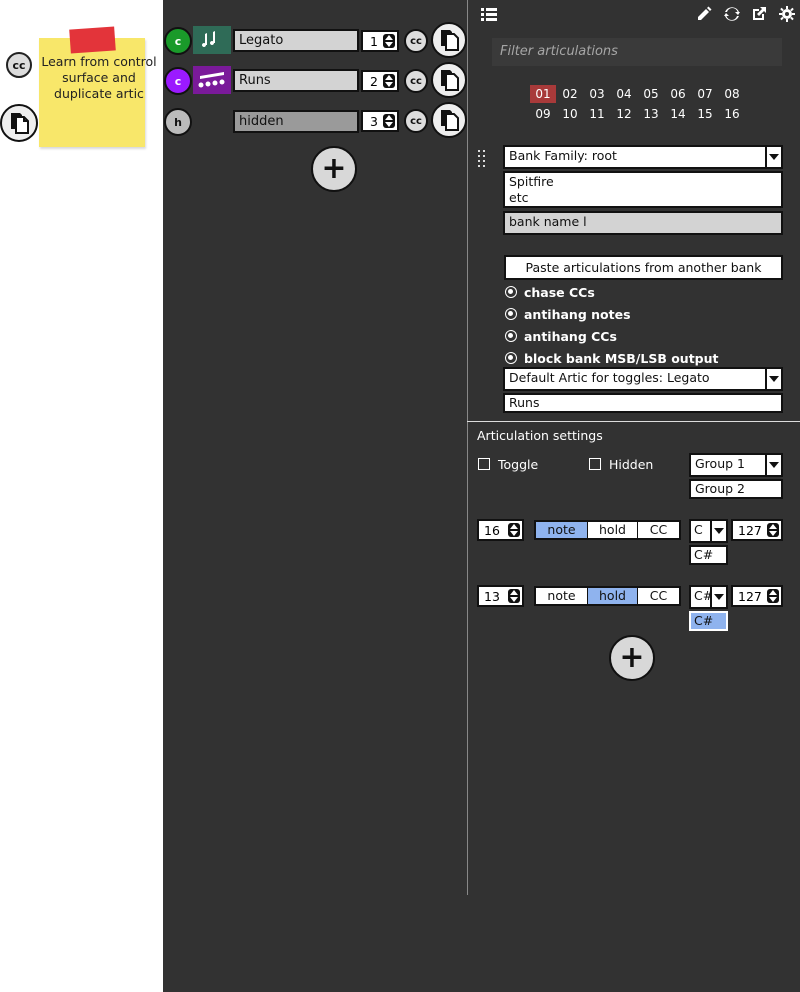  Describe the element at coordinates (787, 15) in the screenshot. I see `gear-icon` at that location.